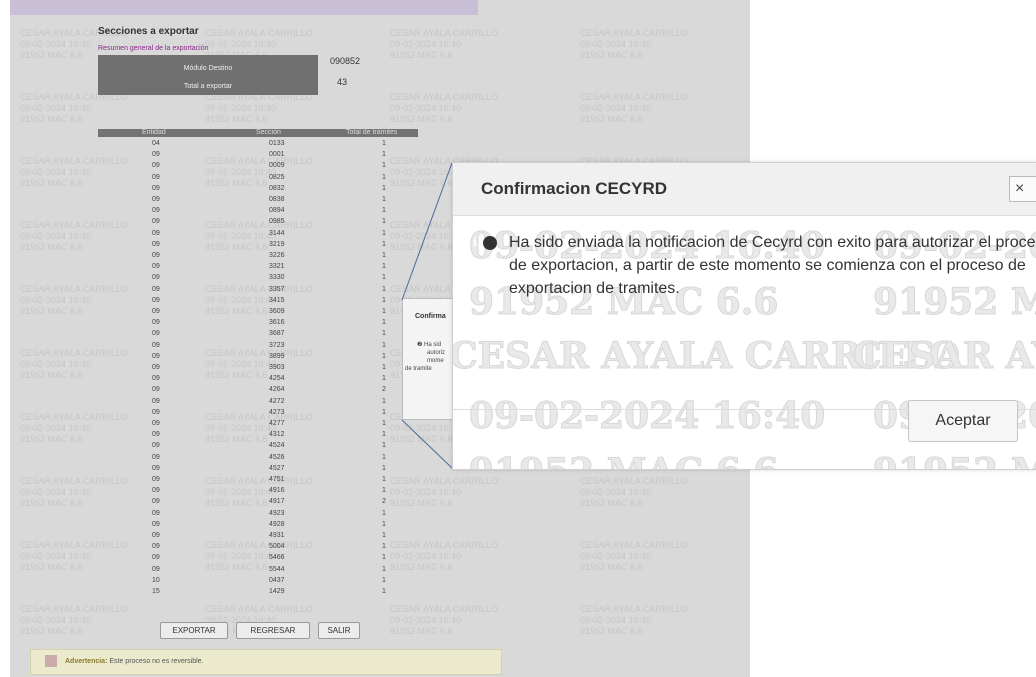  What do you see at coordinates (258, 278) in the screenshot?
I see `table-row: 09 3330 1` at bounding box center [258, 278].